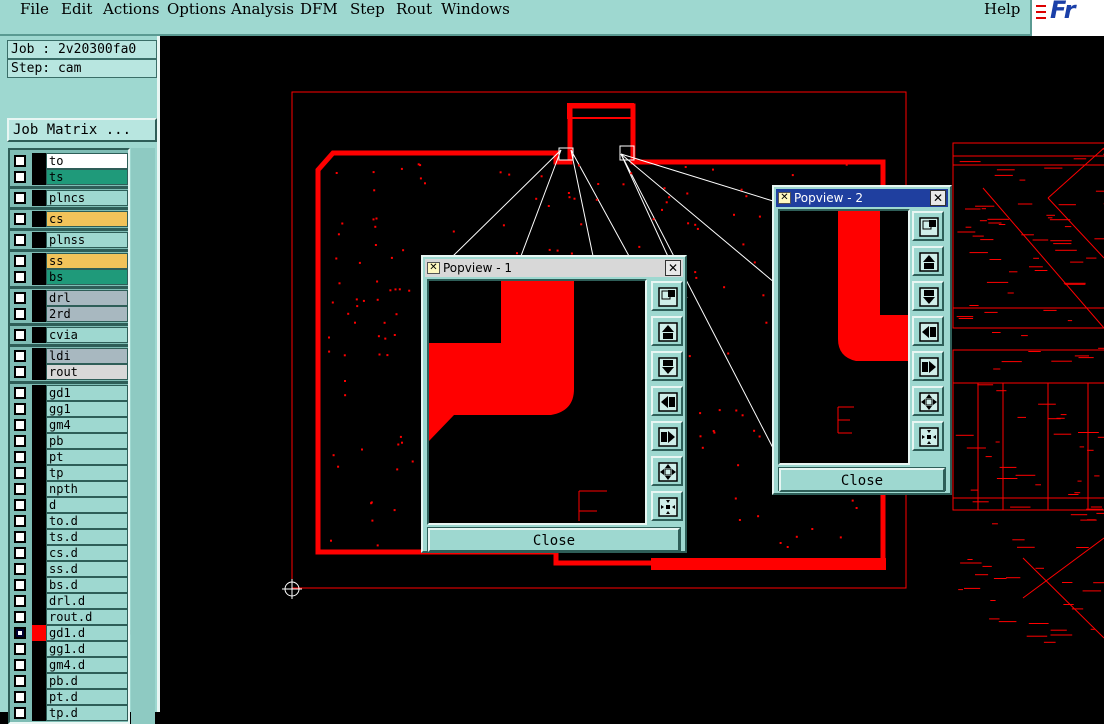 Image resolution: width=1104 pixels, height=724 pixels. I want to click on layer-row-ldi: ldi, so click(69, 356).